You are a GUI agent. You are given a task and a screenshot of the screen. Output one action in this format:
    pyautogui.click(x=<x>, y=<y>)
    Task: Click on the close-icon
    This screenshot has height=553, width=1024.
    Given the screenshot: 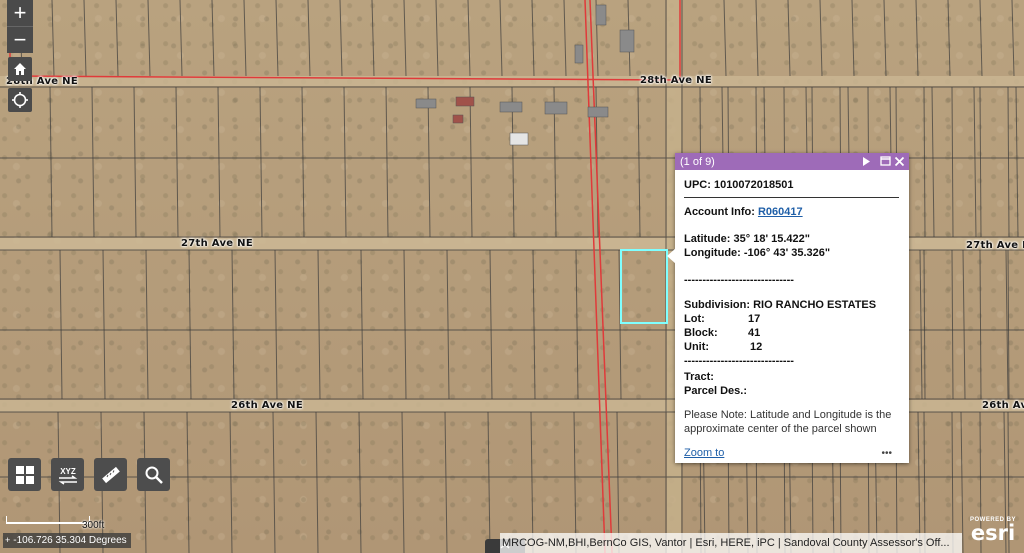 What is the action you would take?
    pyautogui.click(x=899, y=161)
    